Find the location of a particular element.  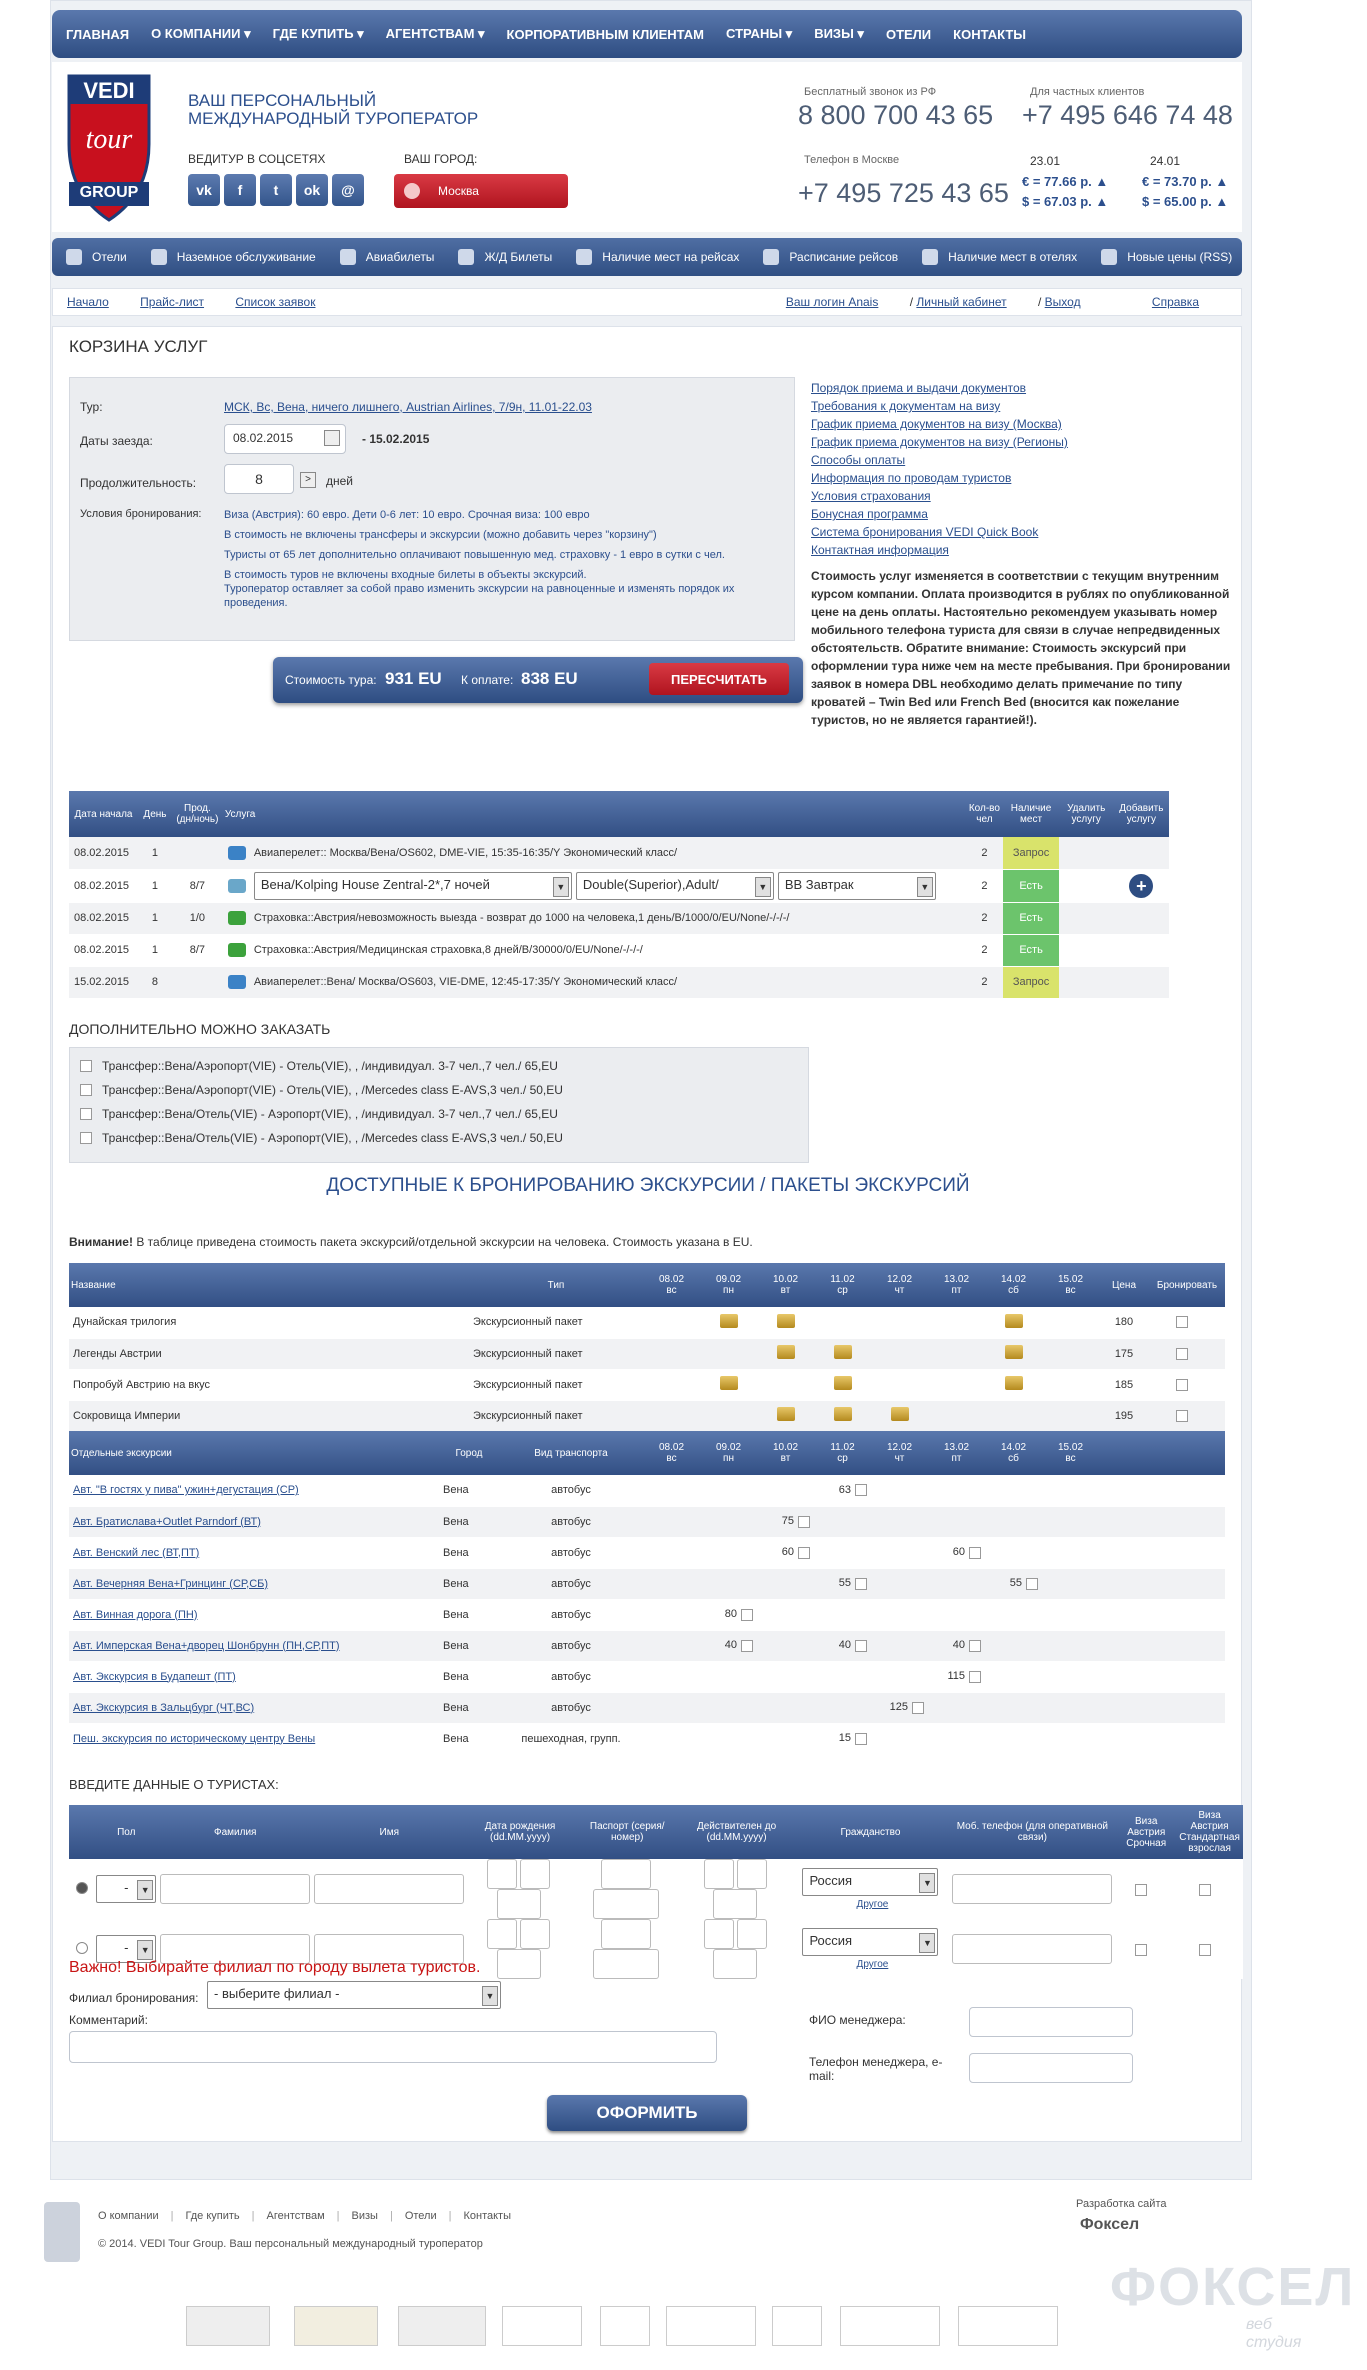

info-link: Информация по проводам туристов is located at coordinates (1021, 478).